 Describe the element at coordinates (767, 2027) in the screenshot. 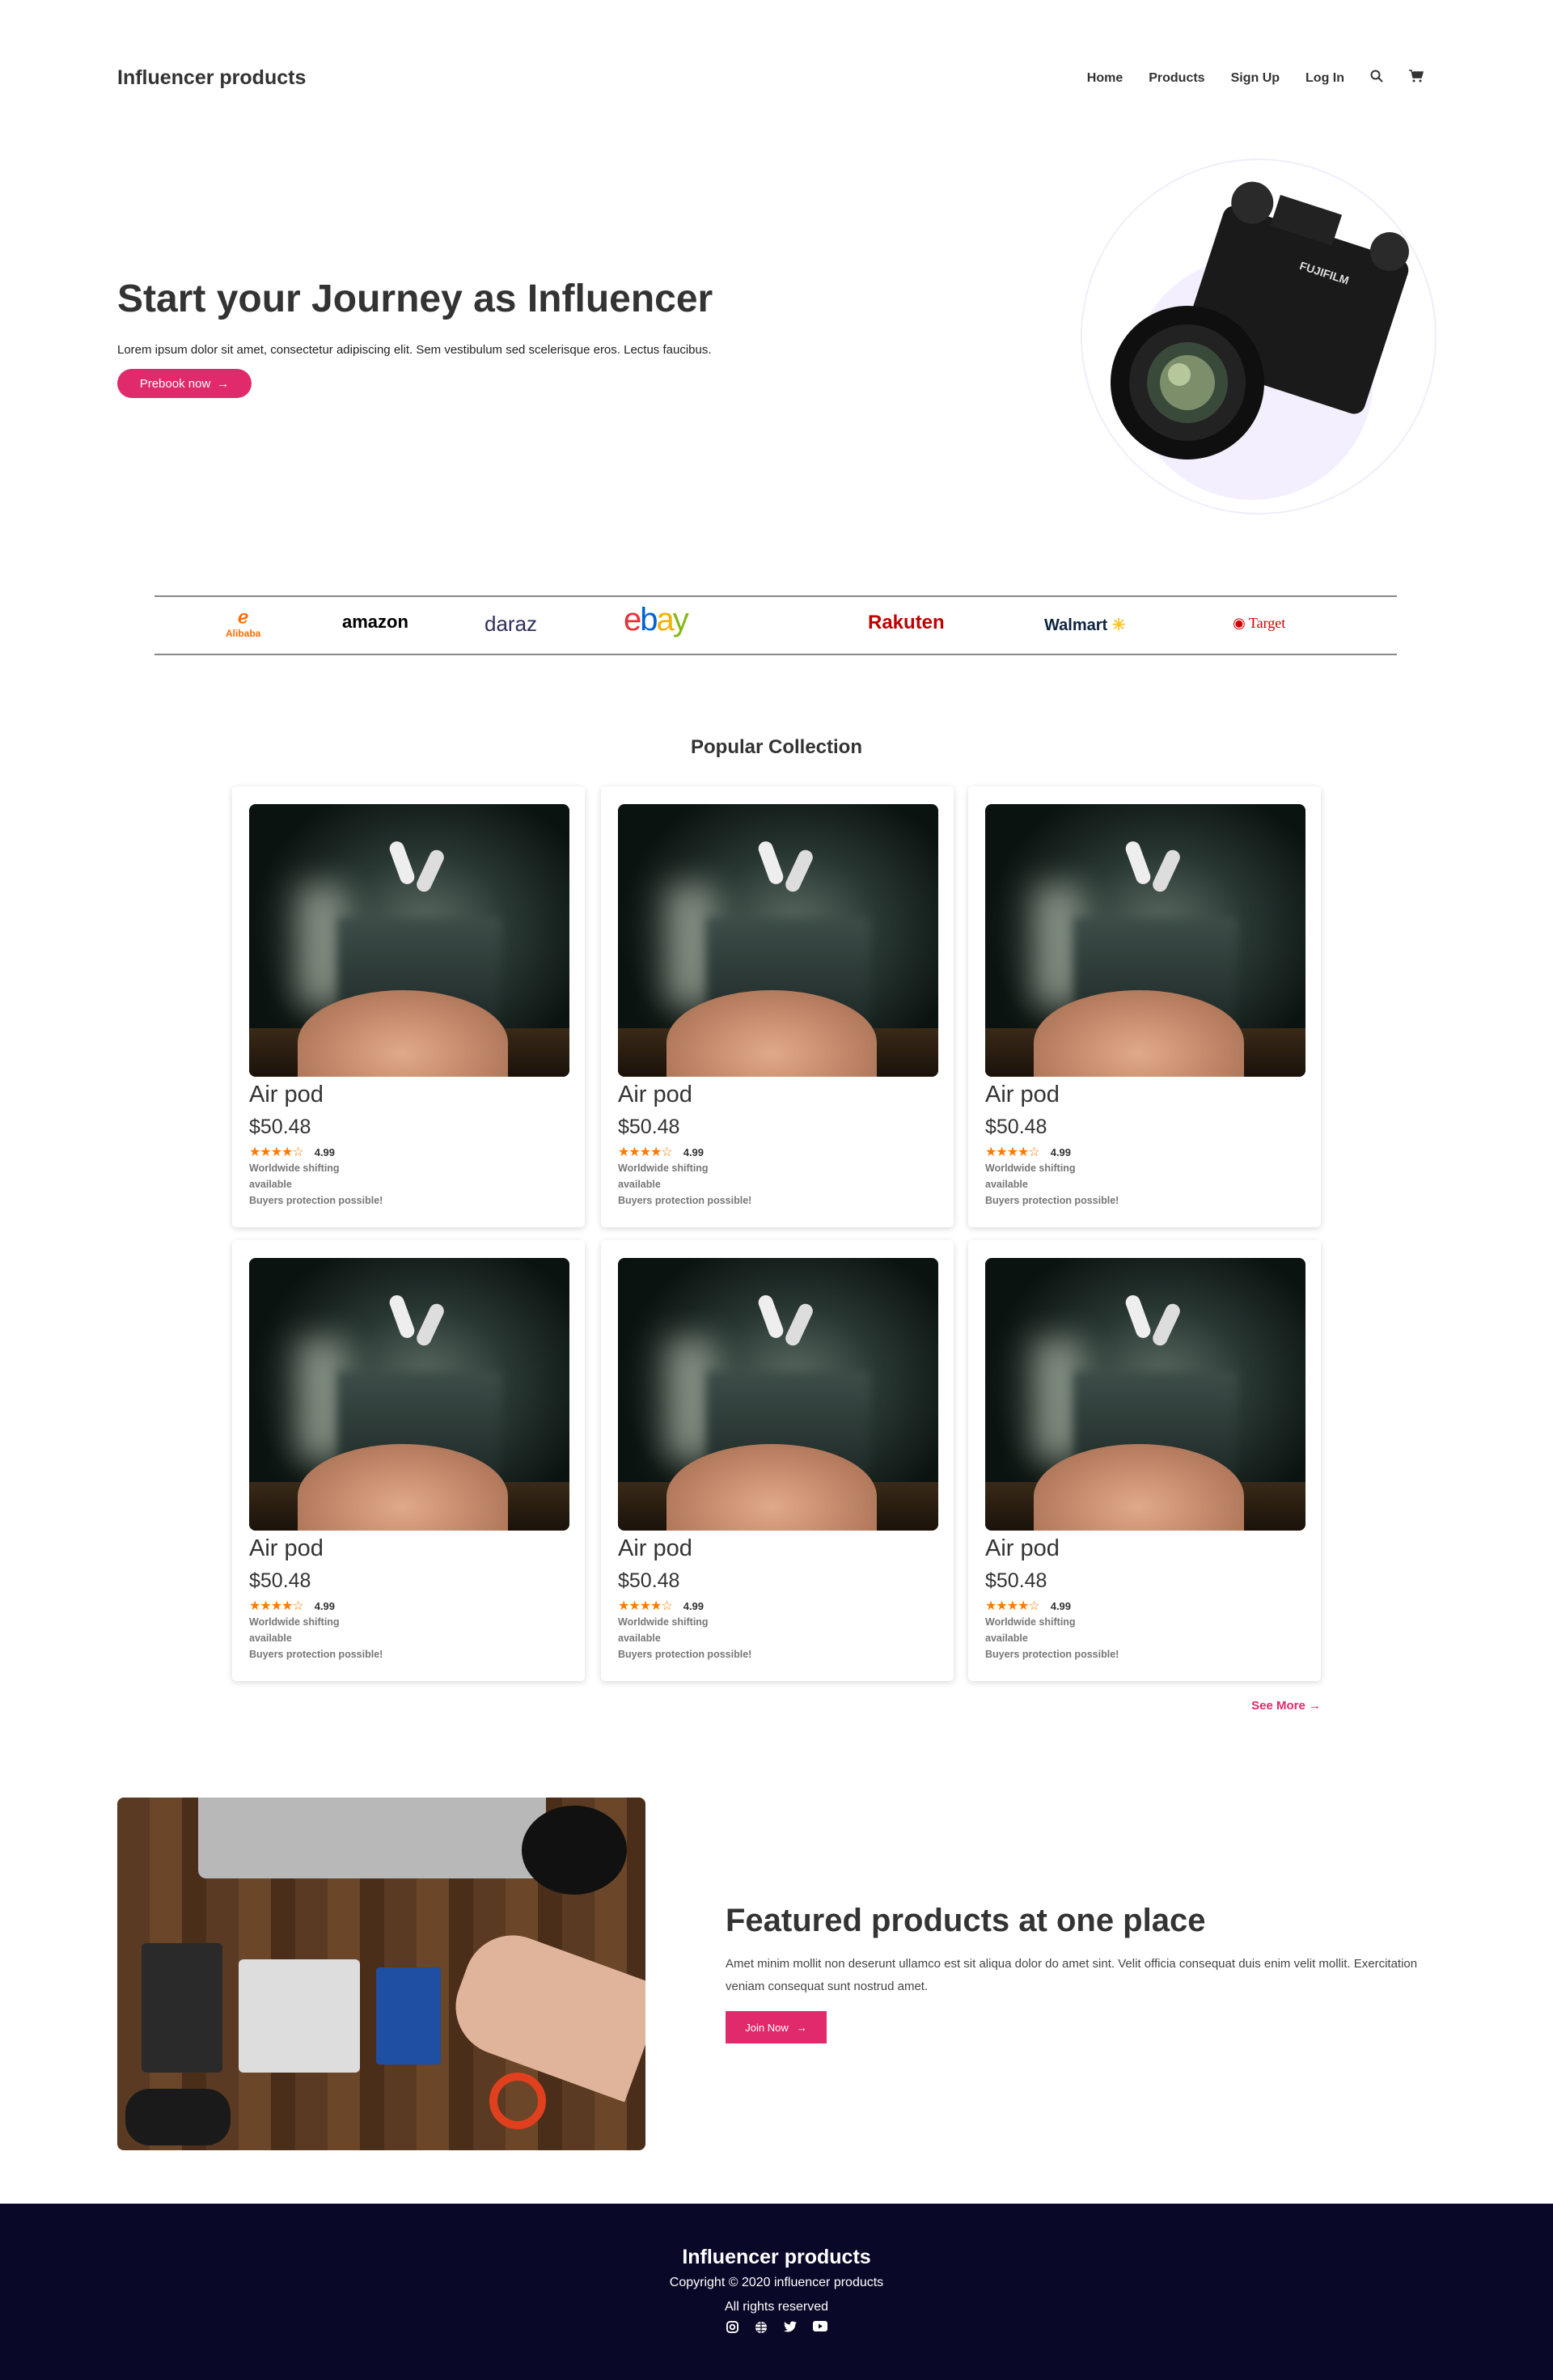

I see `join-now-label: Join Now` at that location.